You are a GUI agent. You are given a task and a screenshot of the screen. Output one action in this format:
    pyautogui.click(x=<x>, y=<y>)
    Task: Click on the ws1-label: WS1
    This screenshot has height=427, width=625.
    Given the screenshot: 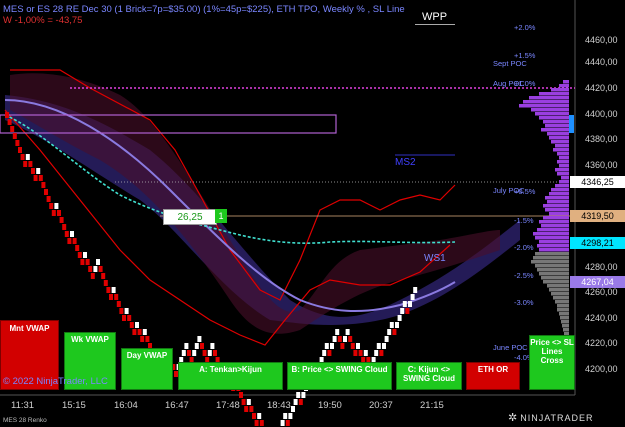 What is the action you would take?
    pyautogui.click(x=435, y=258)
    